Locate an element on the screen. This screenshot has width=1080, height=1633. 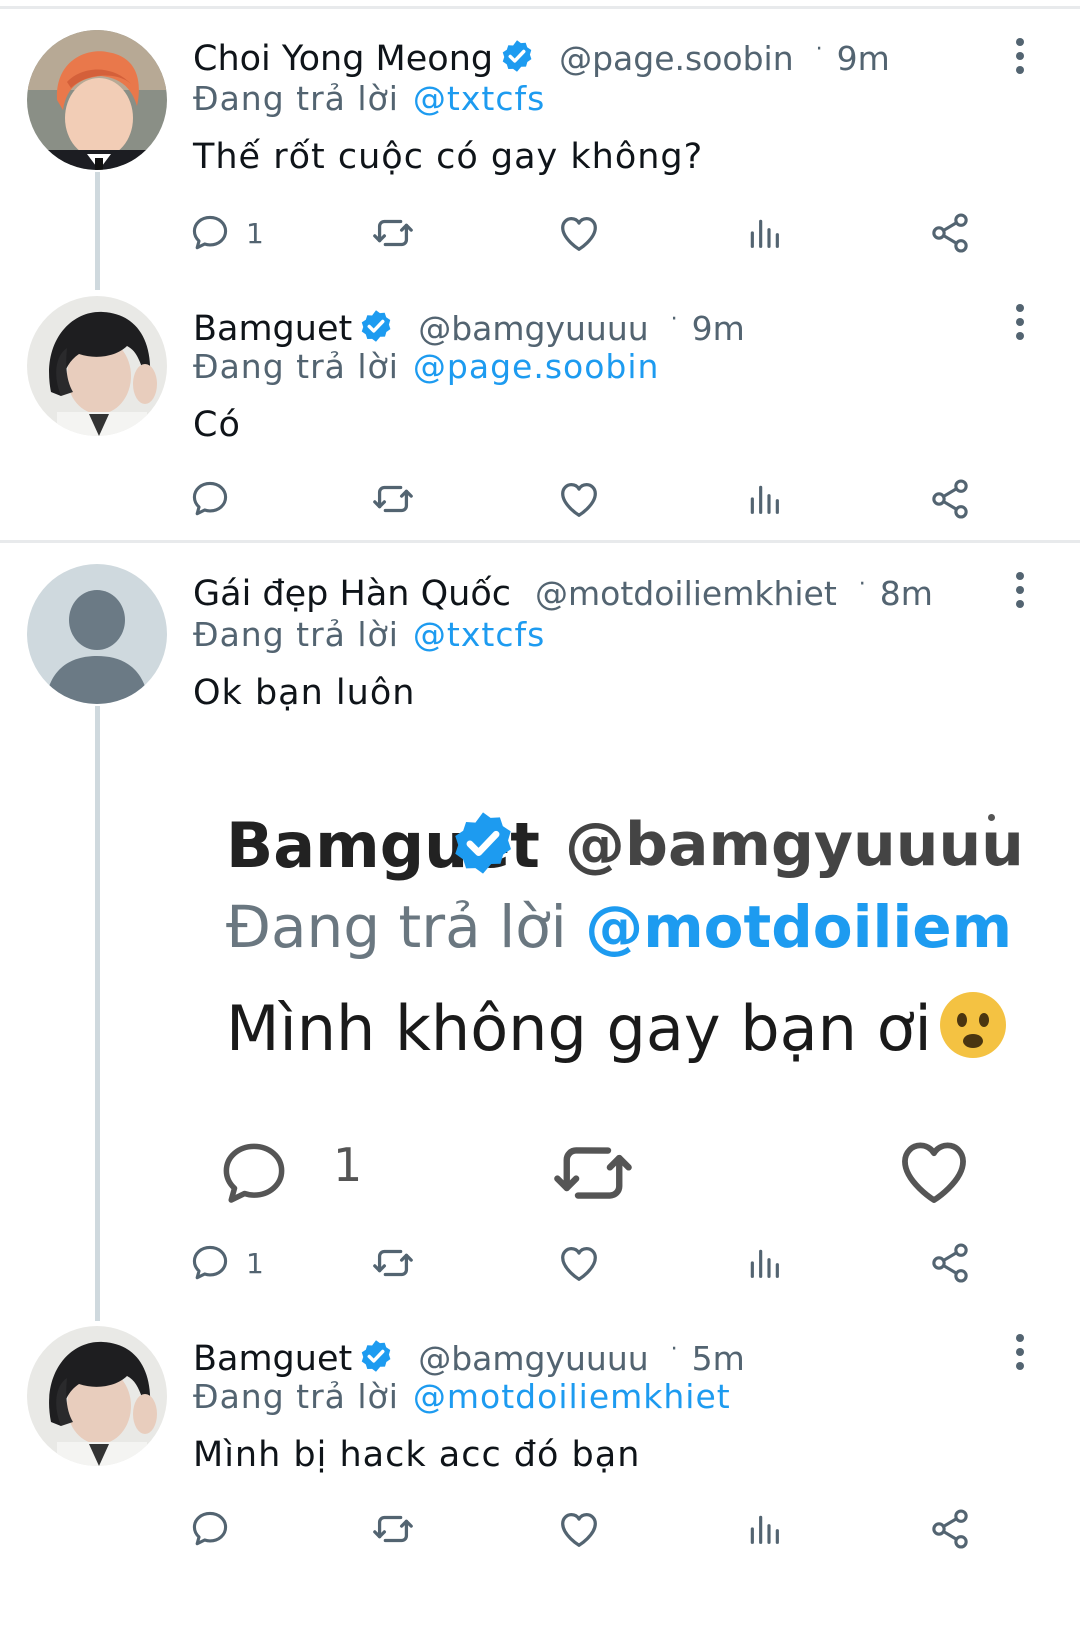
separator-dot is located at coordinates (991, 817).